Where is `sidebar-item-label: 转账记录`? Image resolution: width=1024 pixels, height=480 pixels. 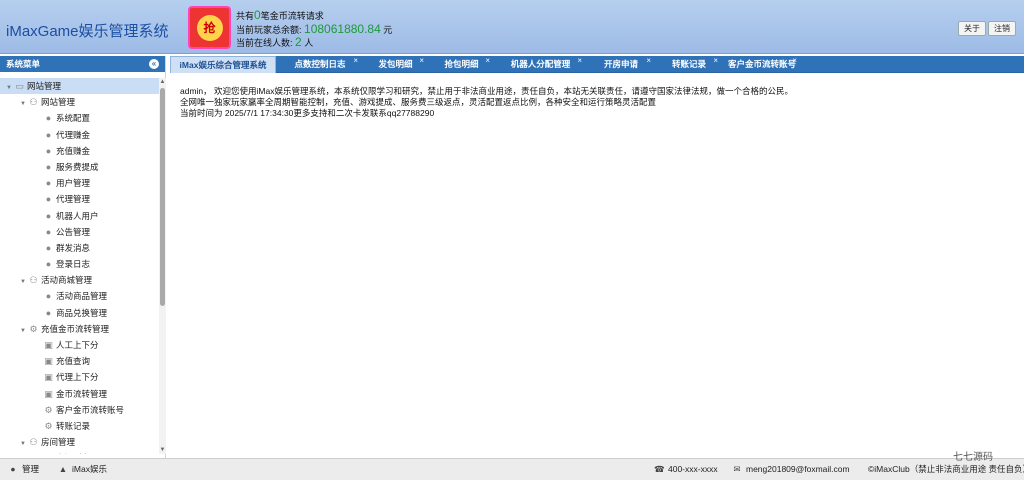
sidebar-item-label: 转账记录 is located at coordinates (73, 425).